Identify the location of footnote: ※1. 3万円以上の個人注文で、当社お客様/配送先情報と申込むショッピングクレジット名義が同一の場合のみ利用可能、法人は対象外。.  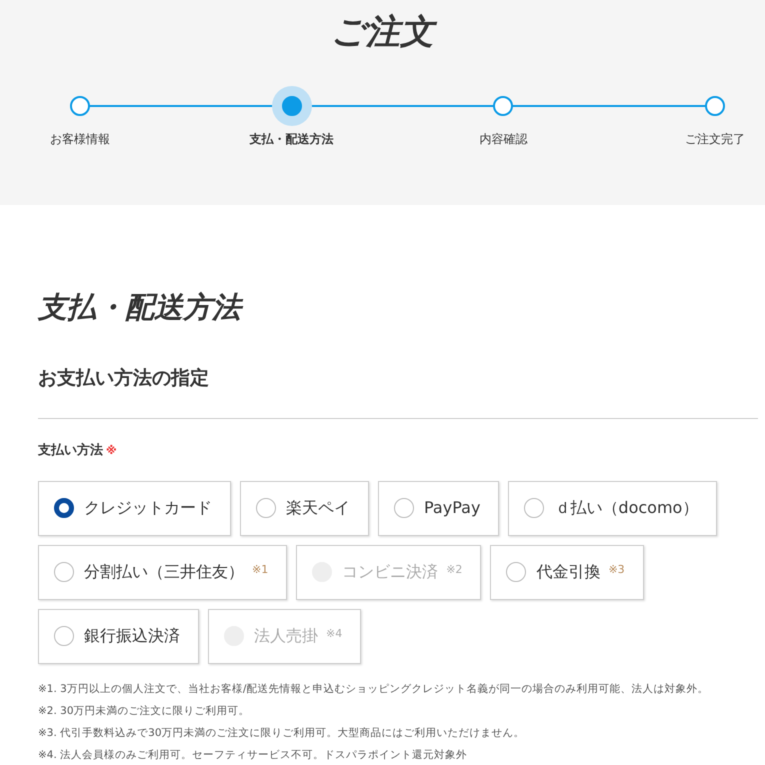
(374, 689).